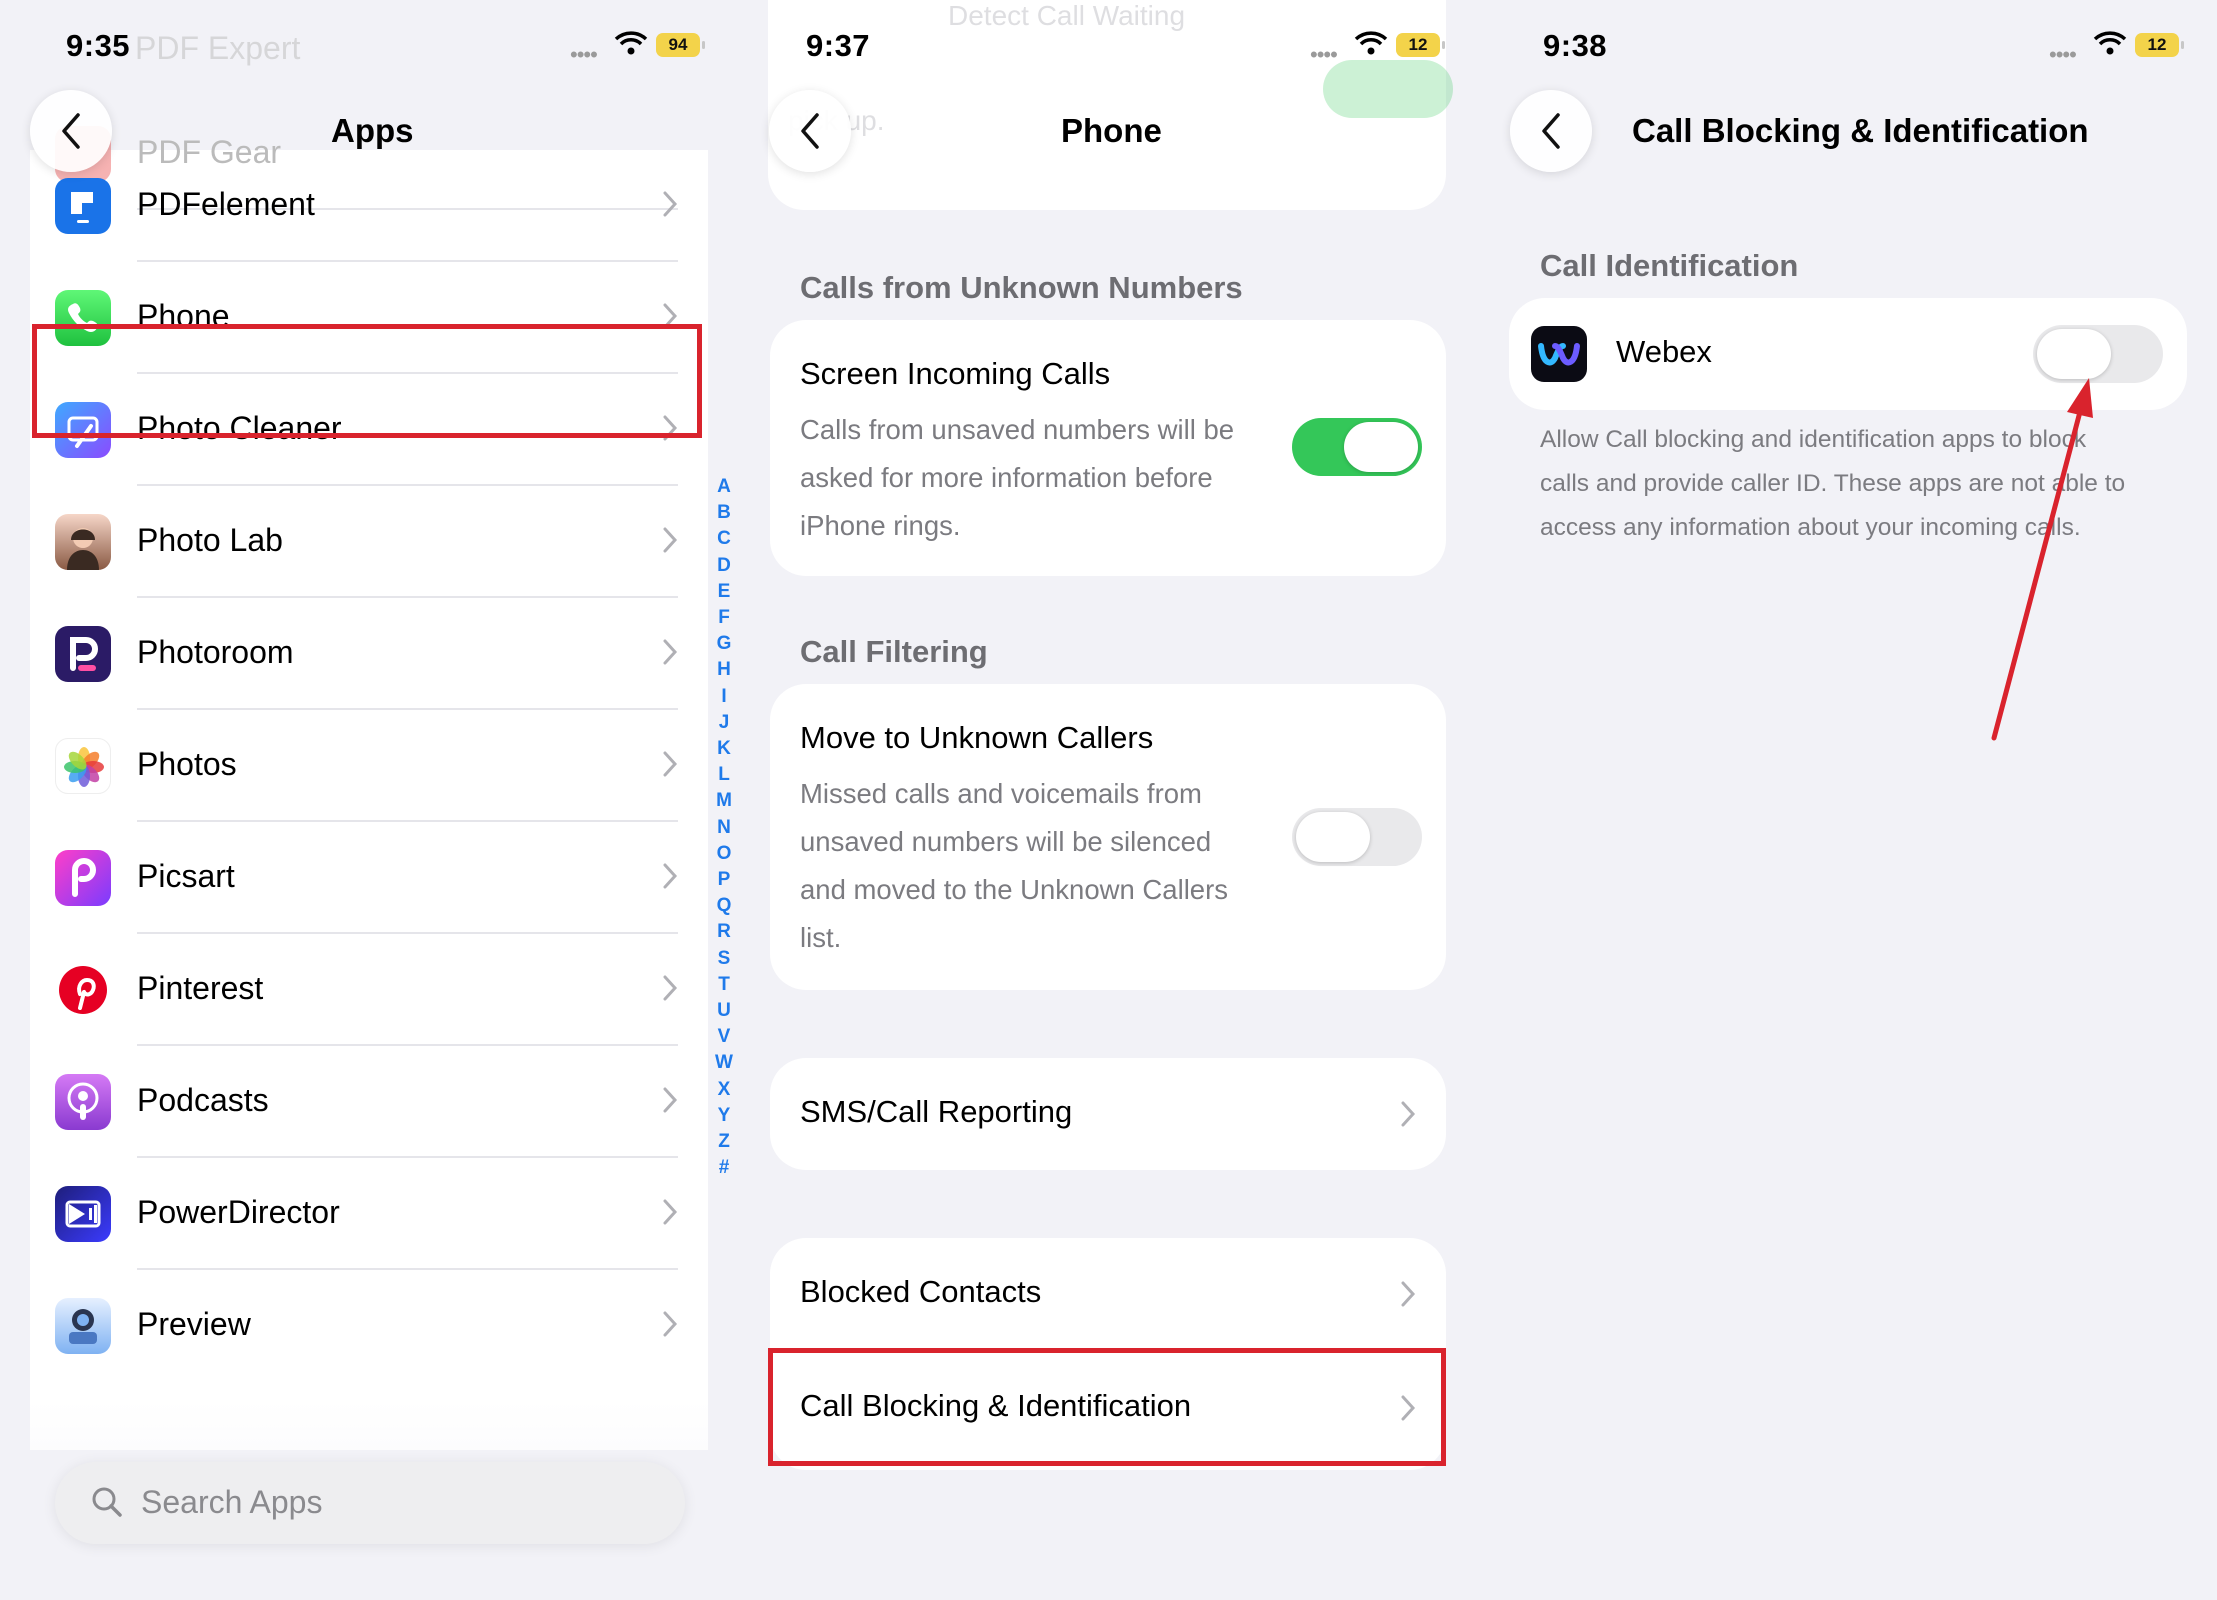 This screenshot has width=2217, height=1600. Describe the element at coordinates (955, 373) in the screenshot. I see `setting-title: Screen Incoming Calls` at that location.